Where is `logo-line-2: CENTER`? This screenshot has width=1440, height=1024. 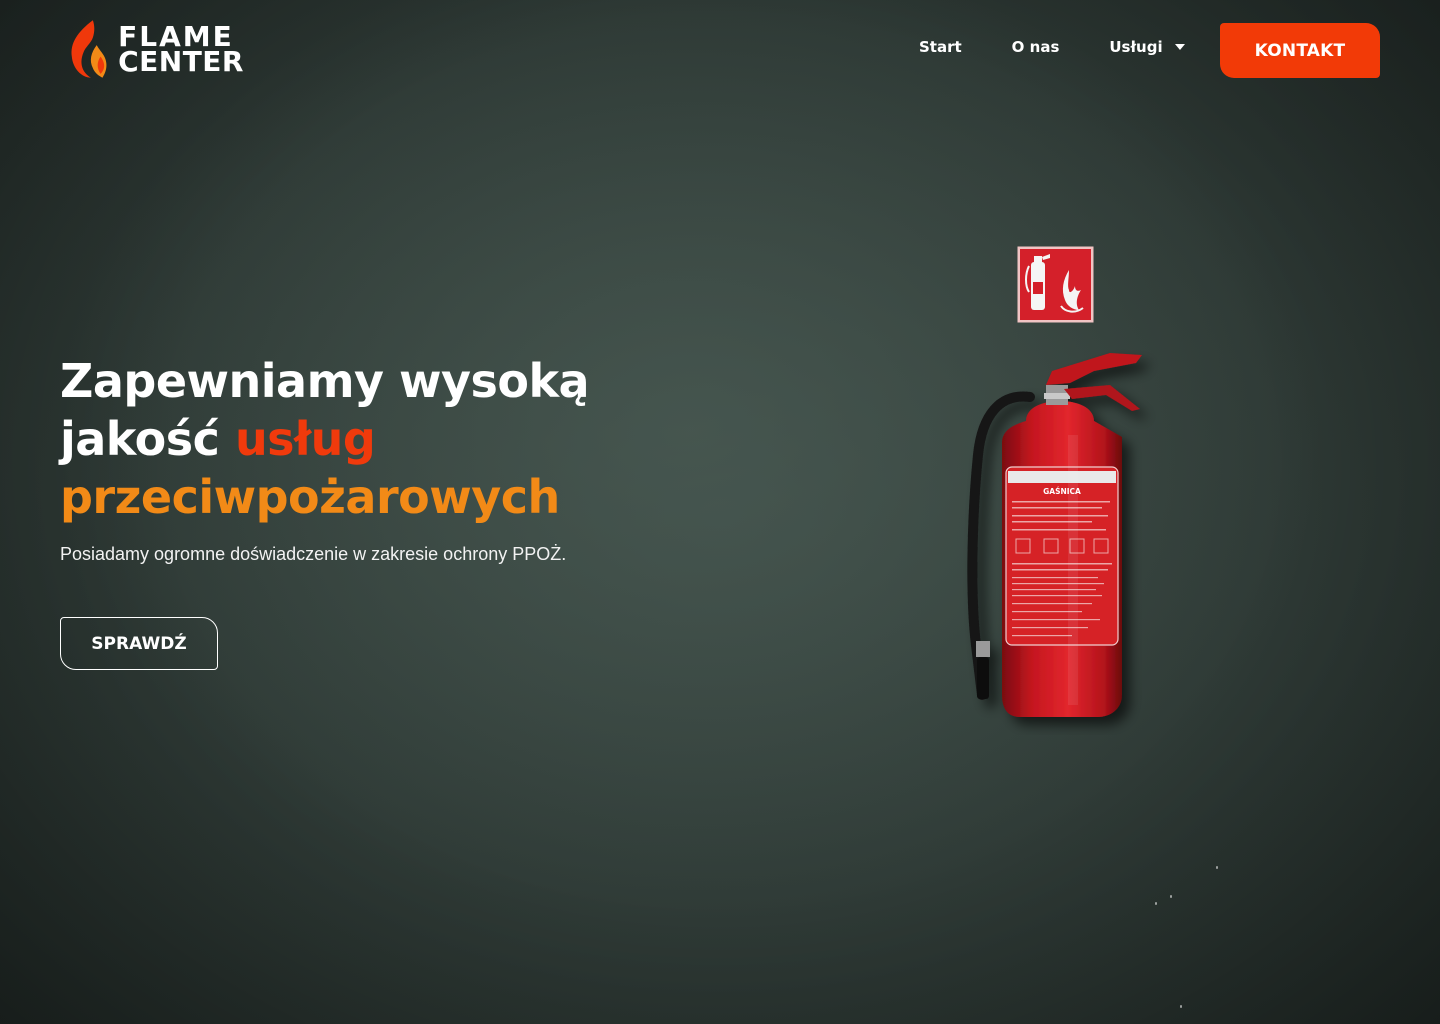
logo-line-2: CENTER is located at coordinates (181, 61).